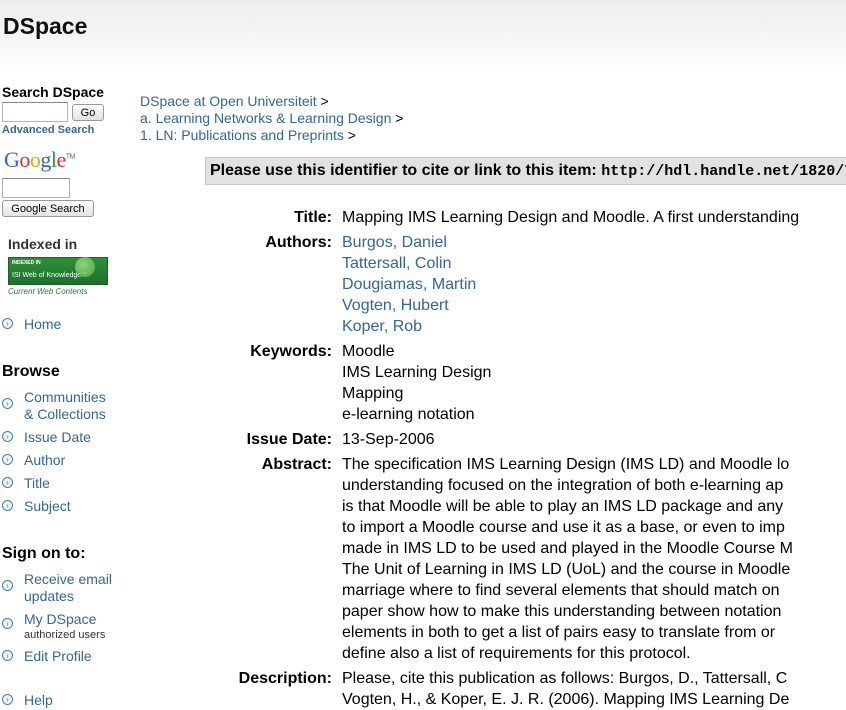 Image resolution: width=846 pixels, height=710 pixels. Describe the element at coordinates (48, 130) in the screenshot. I see `advanced-search-link: Advanced Search` at that location.